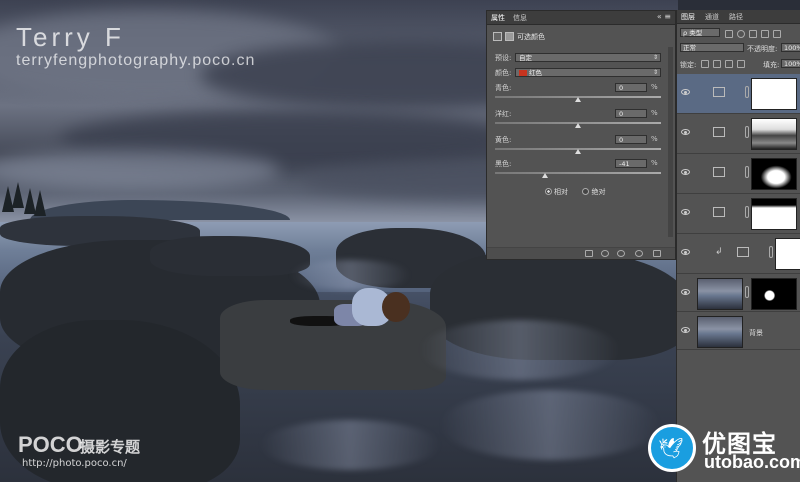 The image size is (800, 482). I want to click on layer-brightness, so click(738, 174).